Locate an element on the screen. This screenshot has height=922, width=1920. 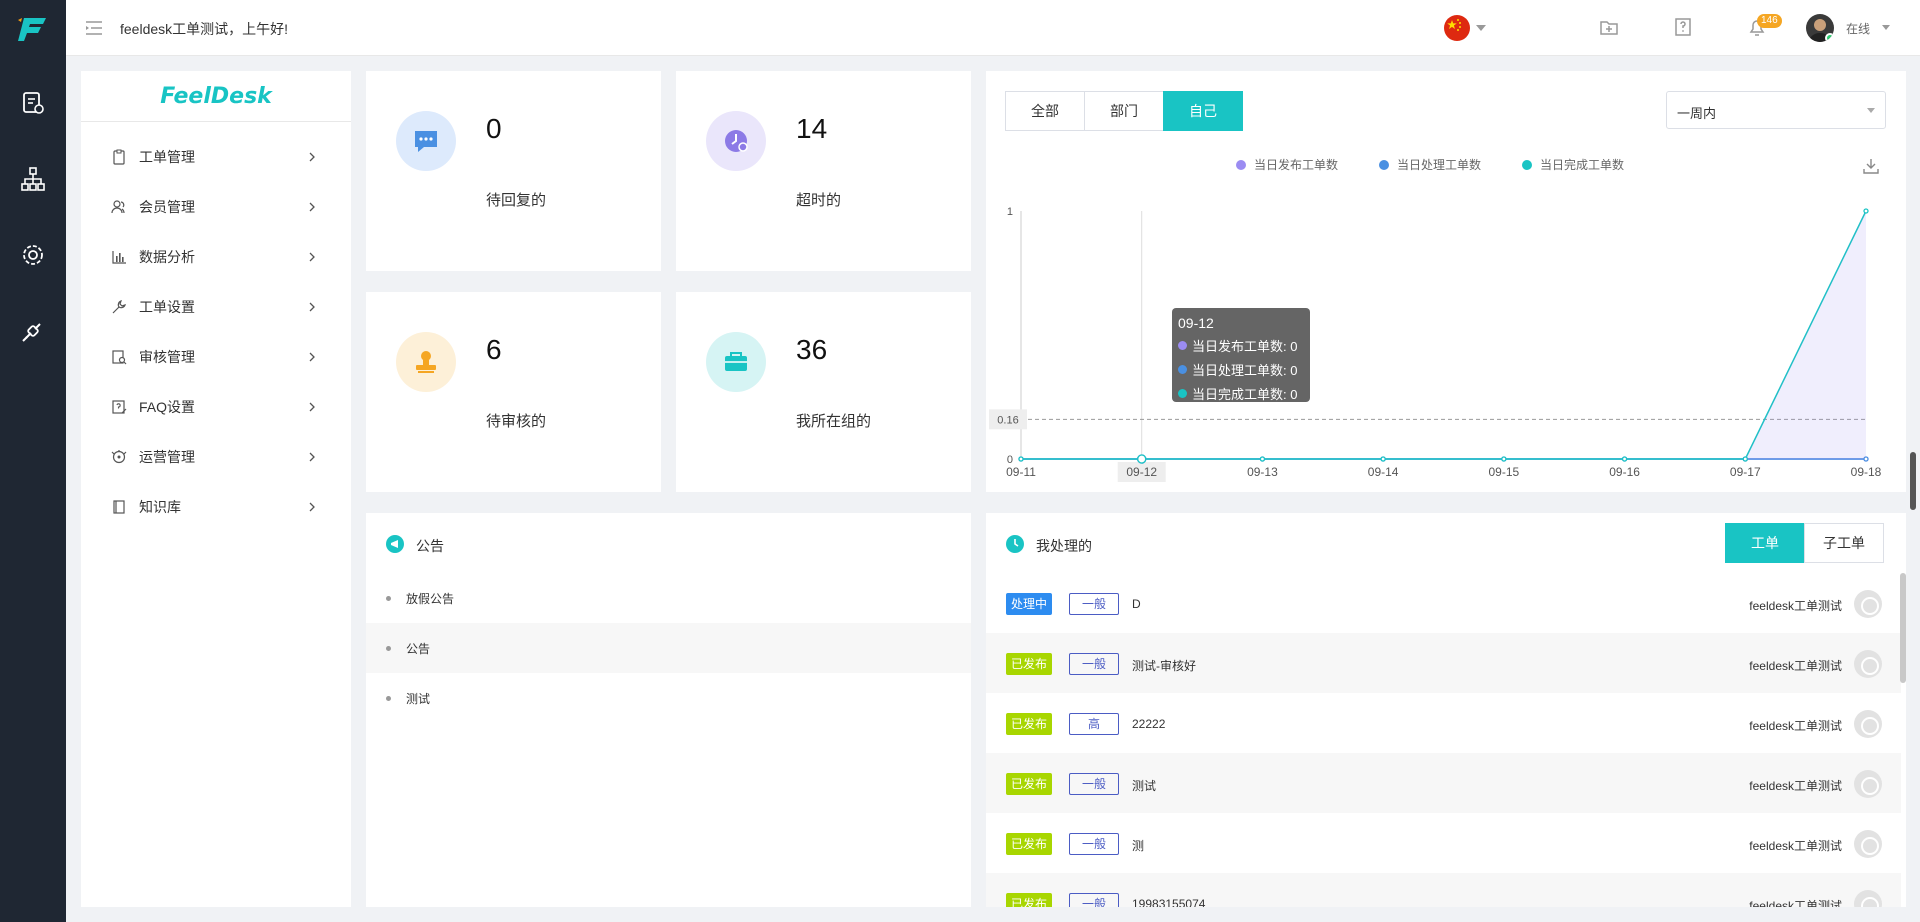
x-tick-label: 09-13 is located at coordinates (1262, 472).